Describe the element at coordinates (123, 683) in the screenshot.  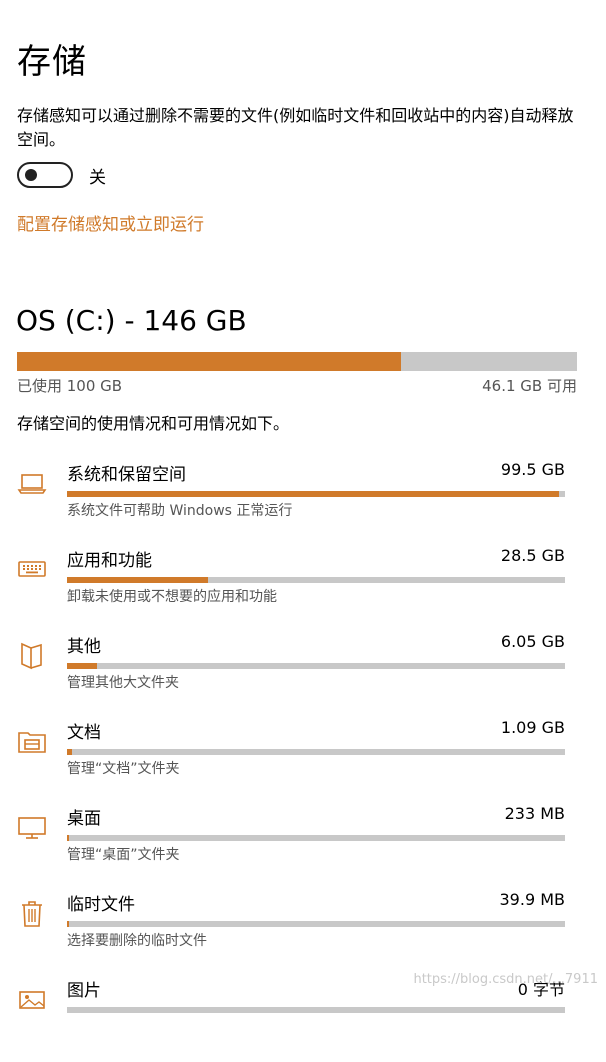
I see `category-description: 管理其他大文件夹` at that location.